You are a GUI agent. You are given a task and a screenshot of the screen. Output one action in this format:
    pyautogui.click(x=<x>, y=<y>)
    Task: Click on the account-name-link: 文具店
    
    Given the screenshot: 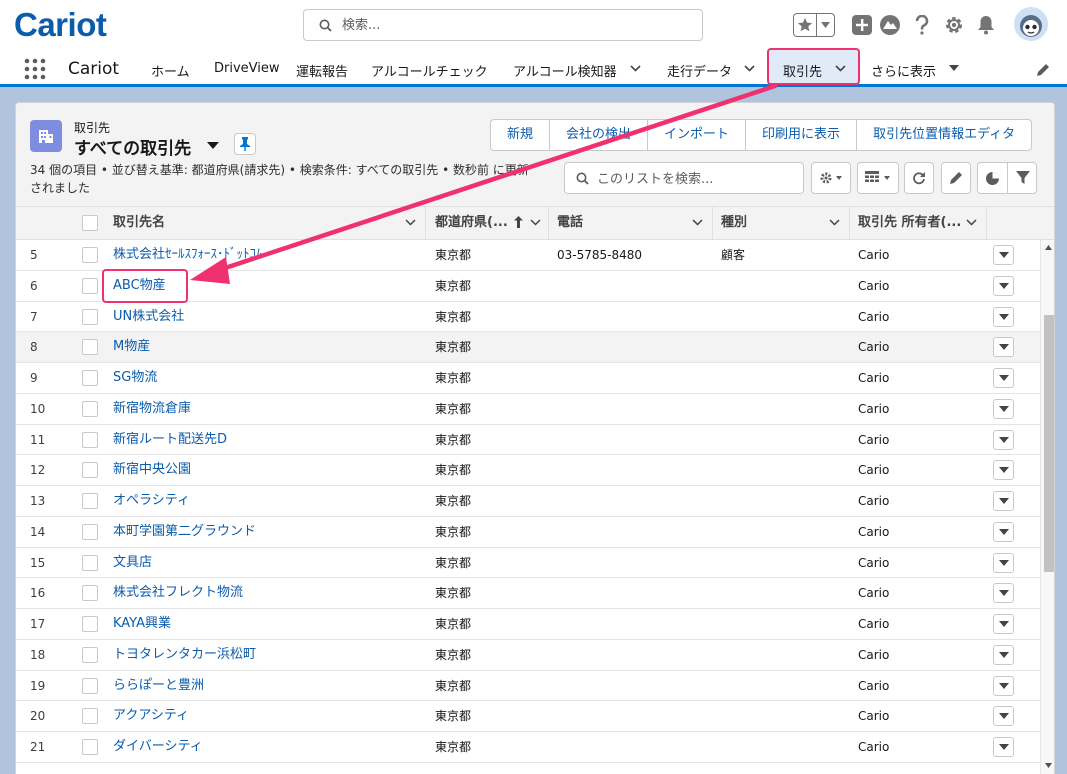 What is the action you would take?
    pyautogui.click(x=132, y=563)
    